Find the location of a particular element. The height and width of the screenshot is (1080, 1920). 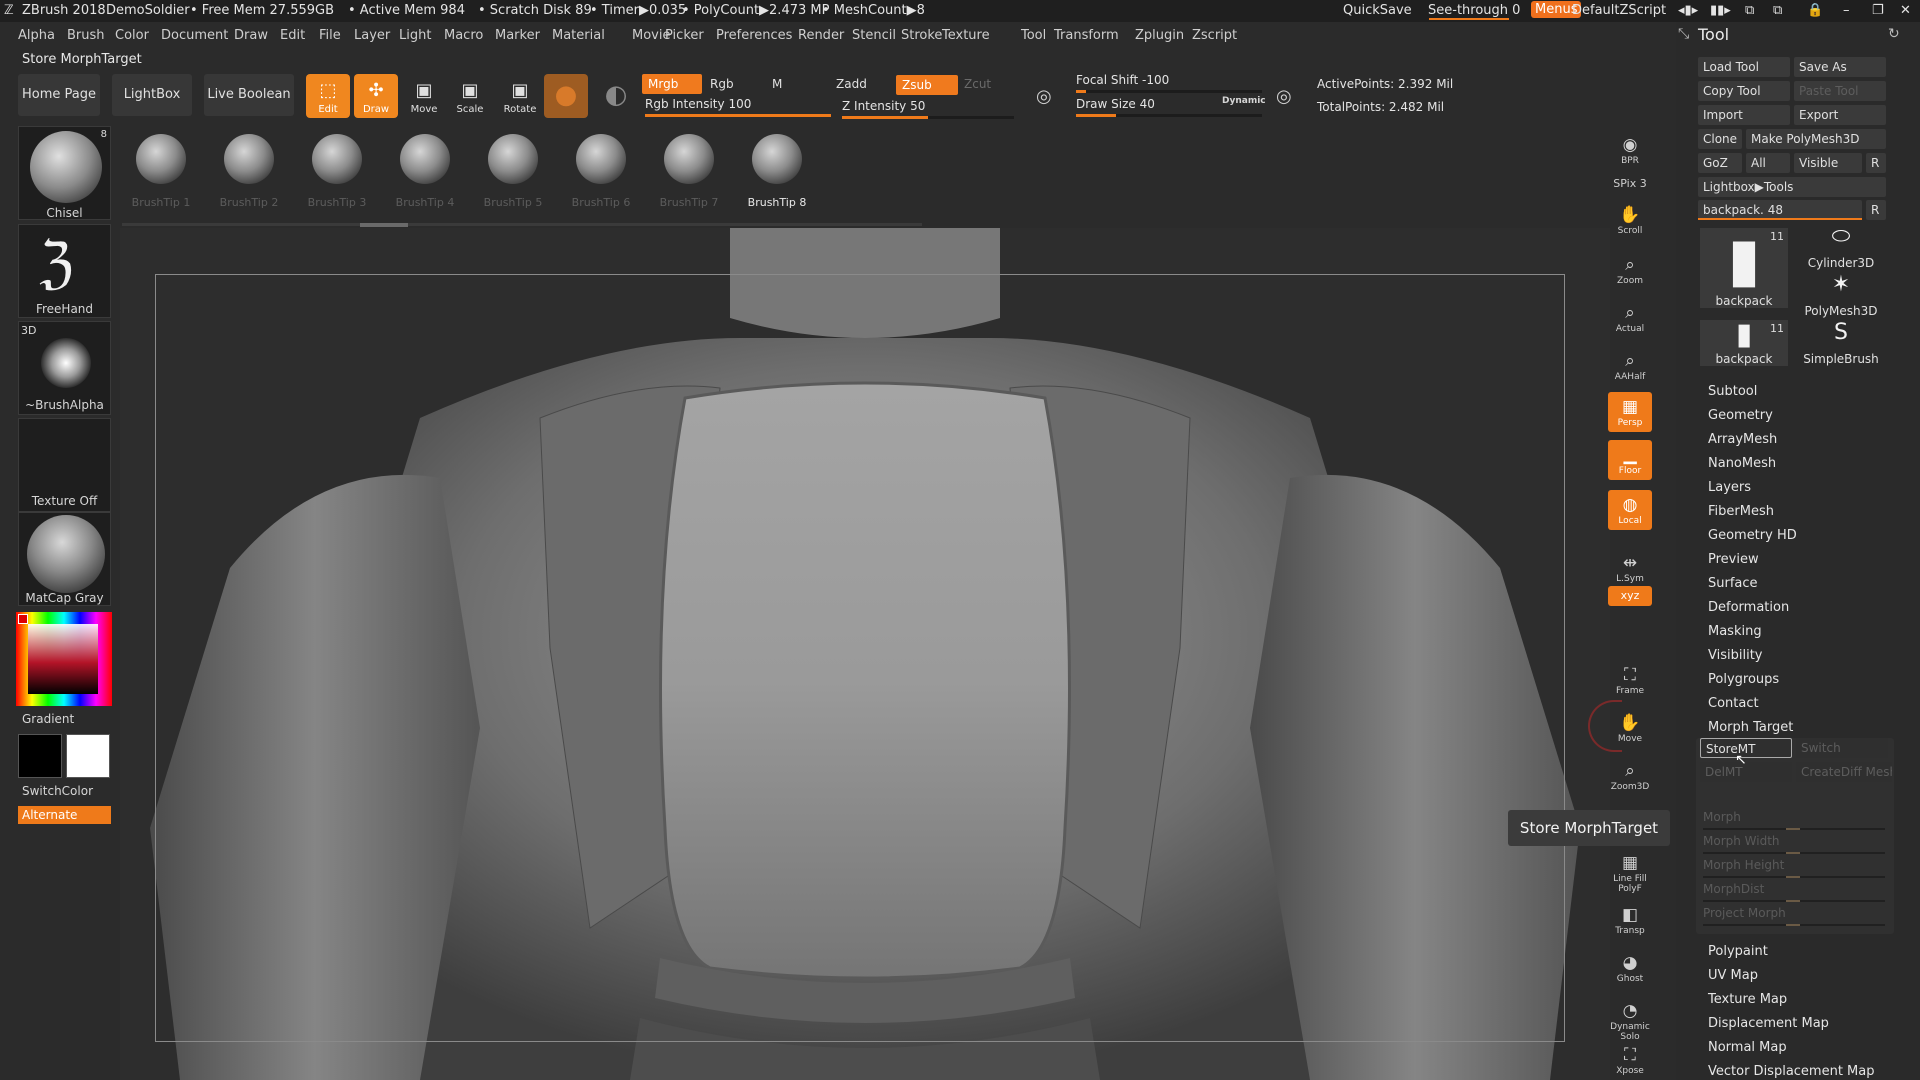

zadd-toggle: Zadd is located at coordinates (855, 84).